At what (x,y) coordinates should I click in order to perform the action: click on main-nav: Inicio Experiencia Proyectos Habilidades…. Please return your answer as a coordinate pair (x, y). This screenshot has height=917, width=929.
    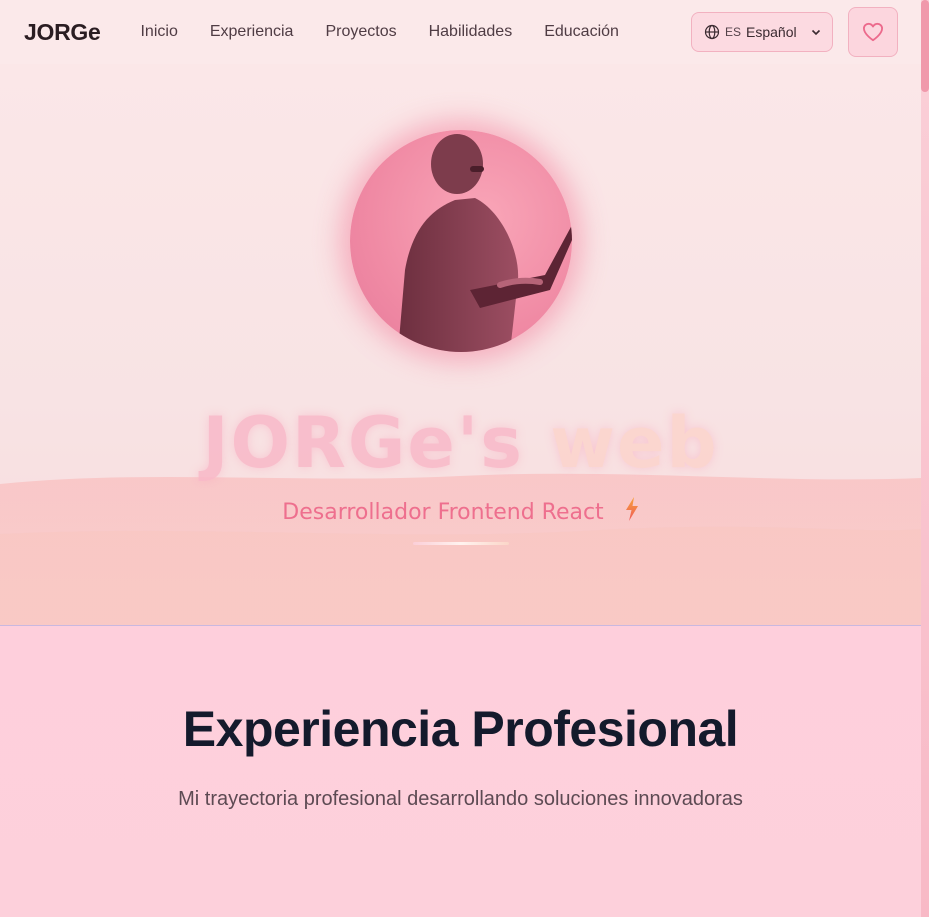
    Looking at the image, I should click on (379, 32).